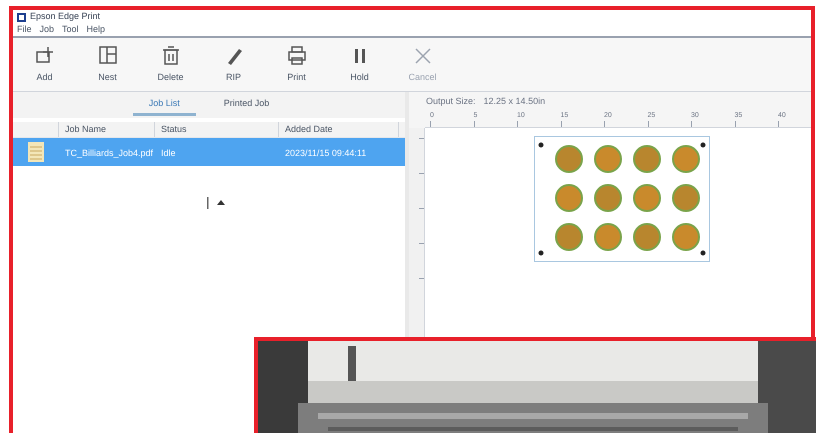 This screenshot has height=433, width=816. What do you see at coordinates (65, 17) in the screenshot?
I see `window-title: Epson Edge Print` at bounding box center [65, 17].